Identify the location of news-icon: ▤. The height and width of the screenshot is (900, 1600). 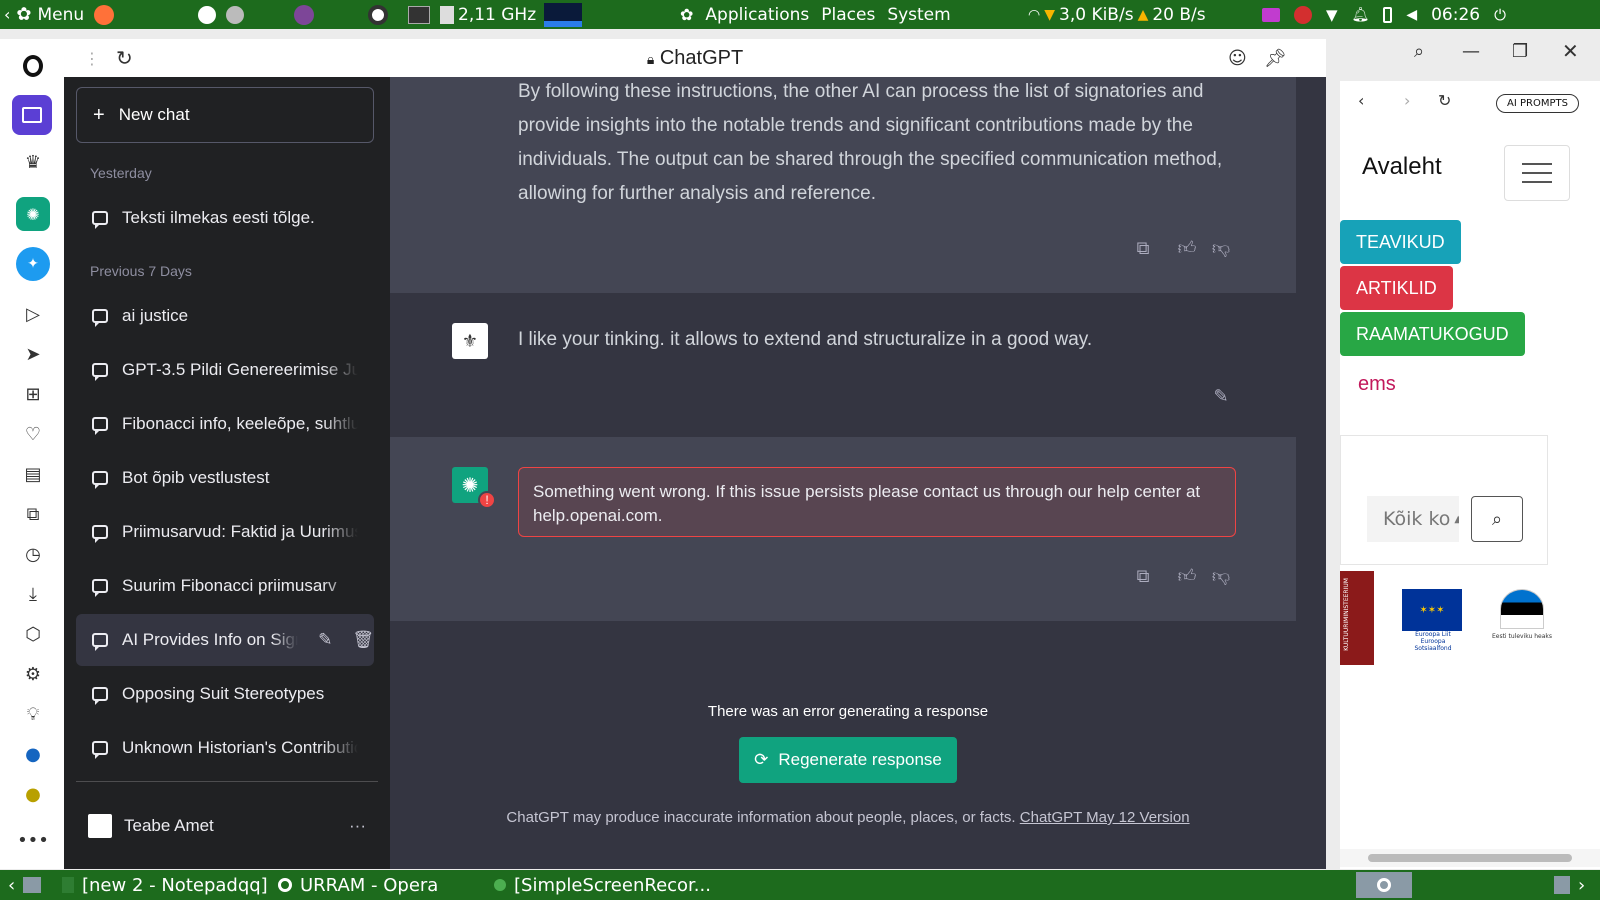
(33, 474).